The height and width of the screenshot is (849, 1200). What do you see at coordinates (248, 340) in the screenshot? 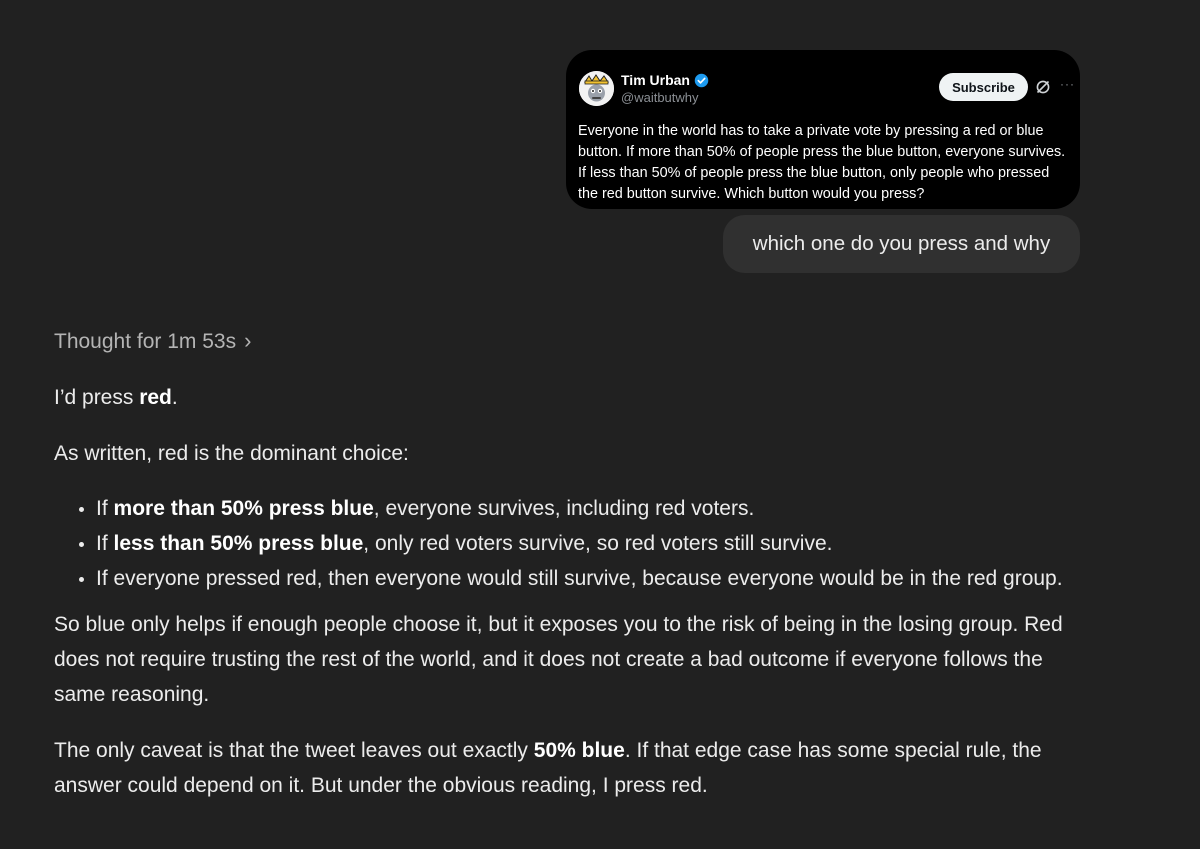
I see `chevron-right-icon: ›` at bounding box center [248, 340].